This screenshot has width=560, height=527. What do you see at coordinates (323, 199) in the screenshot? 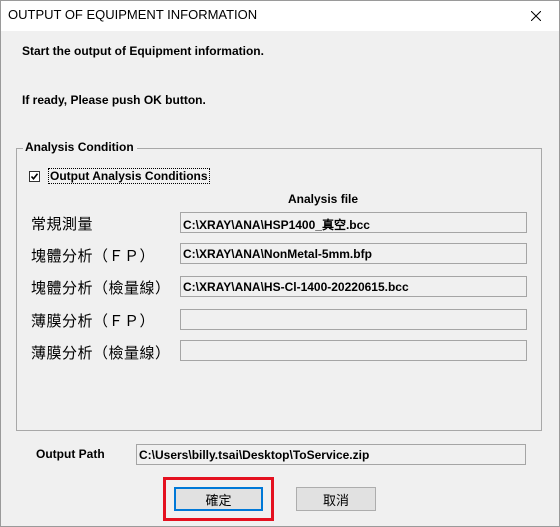
I see `analysis-file-header: Analysis file` at bounding box center [323, 199].